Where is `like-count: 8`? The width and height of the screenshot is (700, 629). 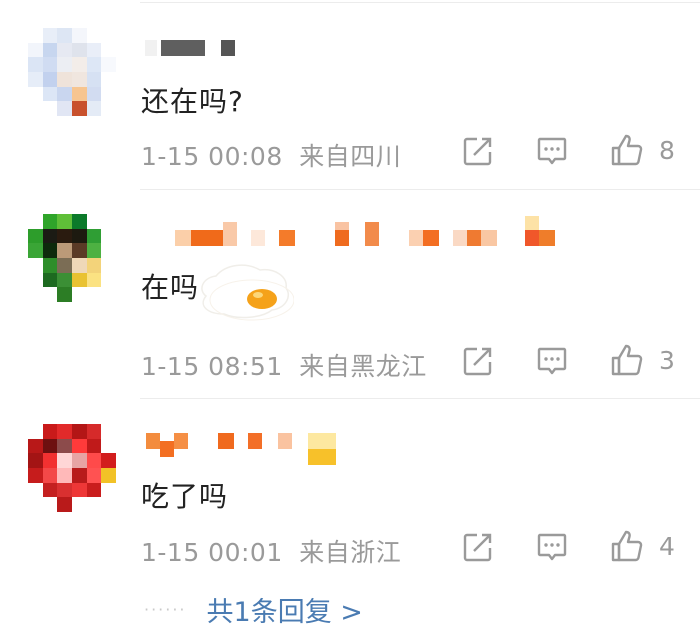
like-count: 8 is located at coordinates (667, 150).